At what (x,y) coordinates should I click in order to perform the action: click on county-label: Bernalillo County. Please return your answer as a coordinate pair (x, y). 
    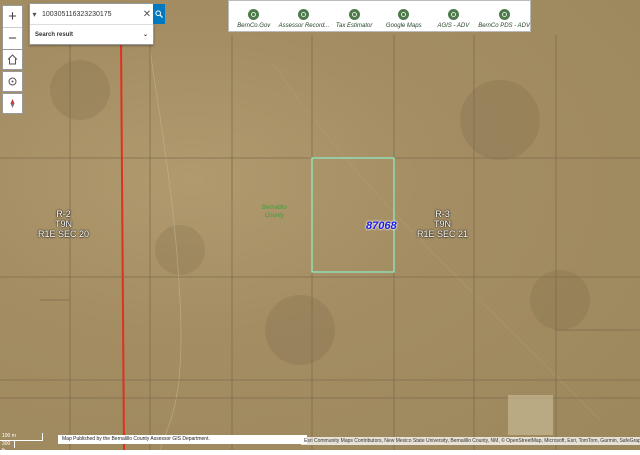
    Looking at the image, I should click on (274, 212).